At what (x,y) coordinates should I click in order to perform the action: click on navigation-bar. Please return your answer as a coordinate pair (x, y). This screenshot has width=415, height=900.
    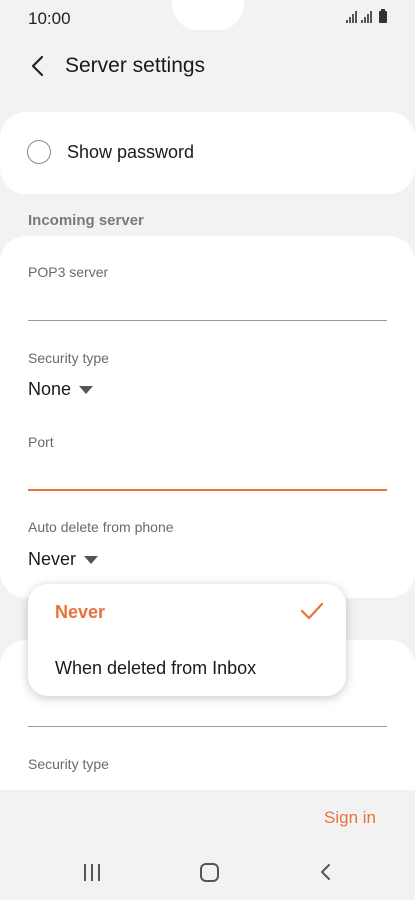
    Looking at the image, I should click on (207, 874).